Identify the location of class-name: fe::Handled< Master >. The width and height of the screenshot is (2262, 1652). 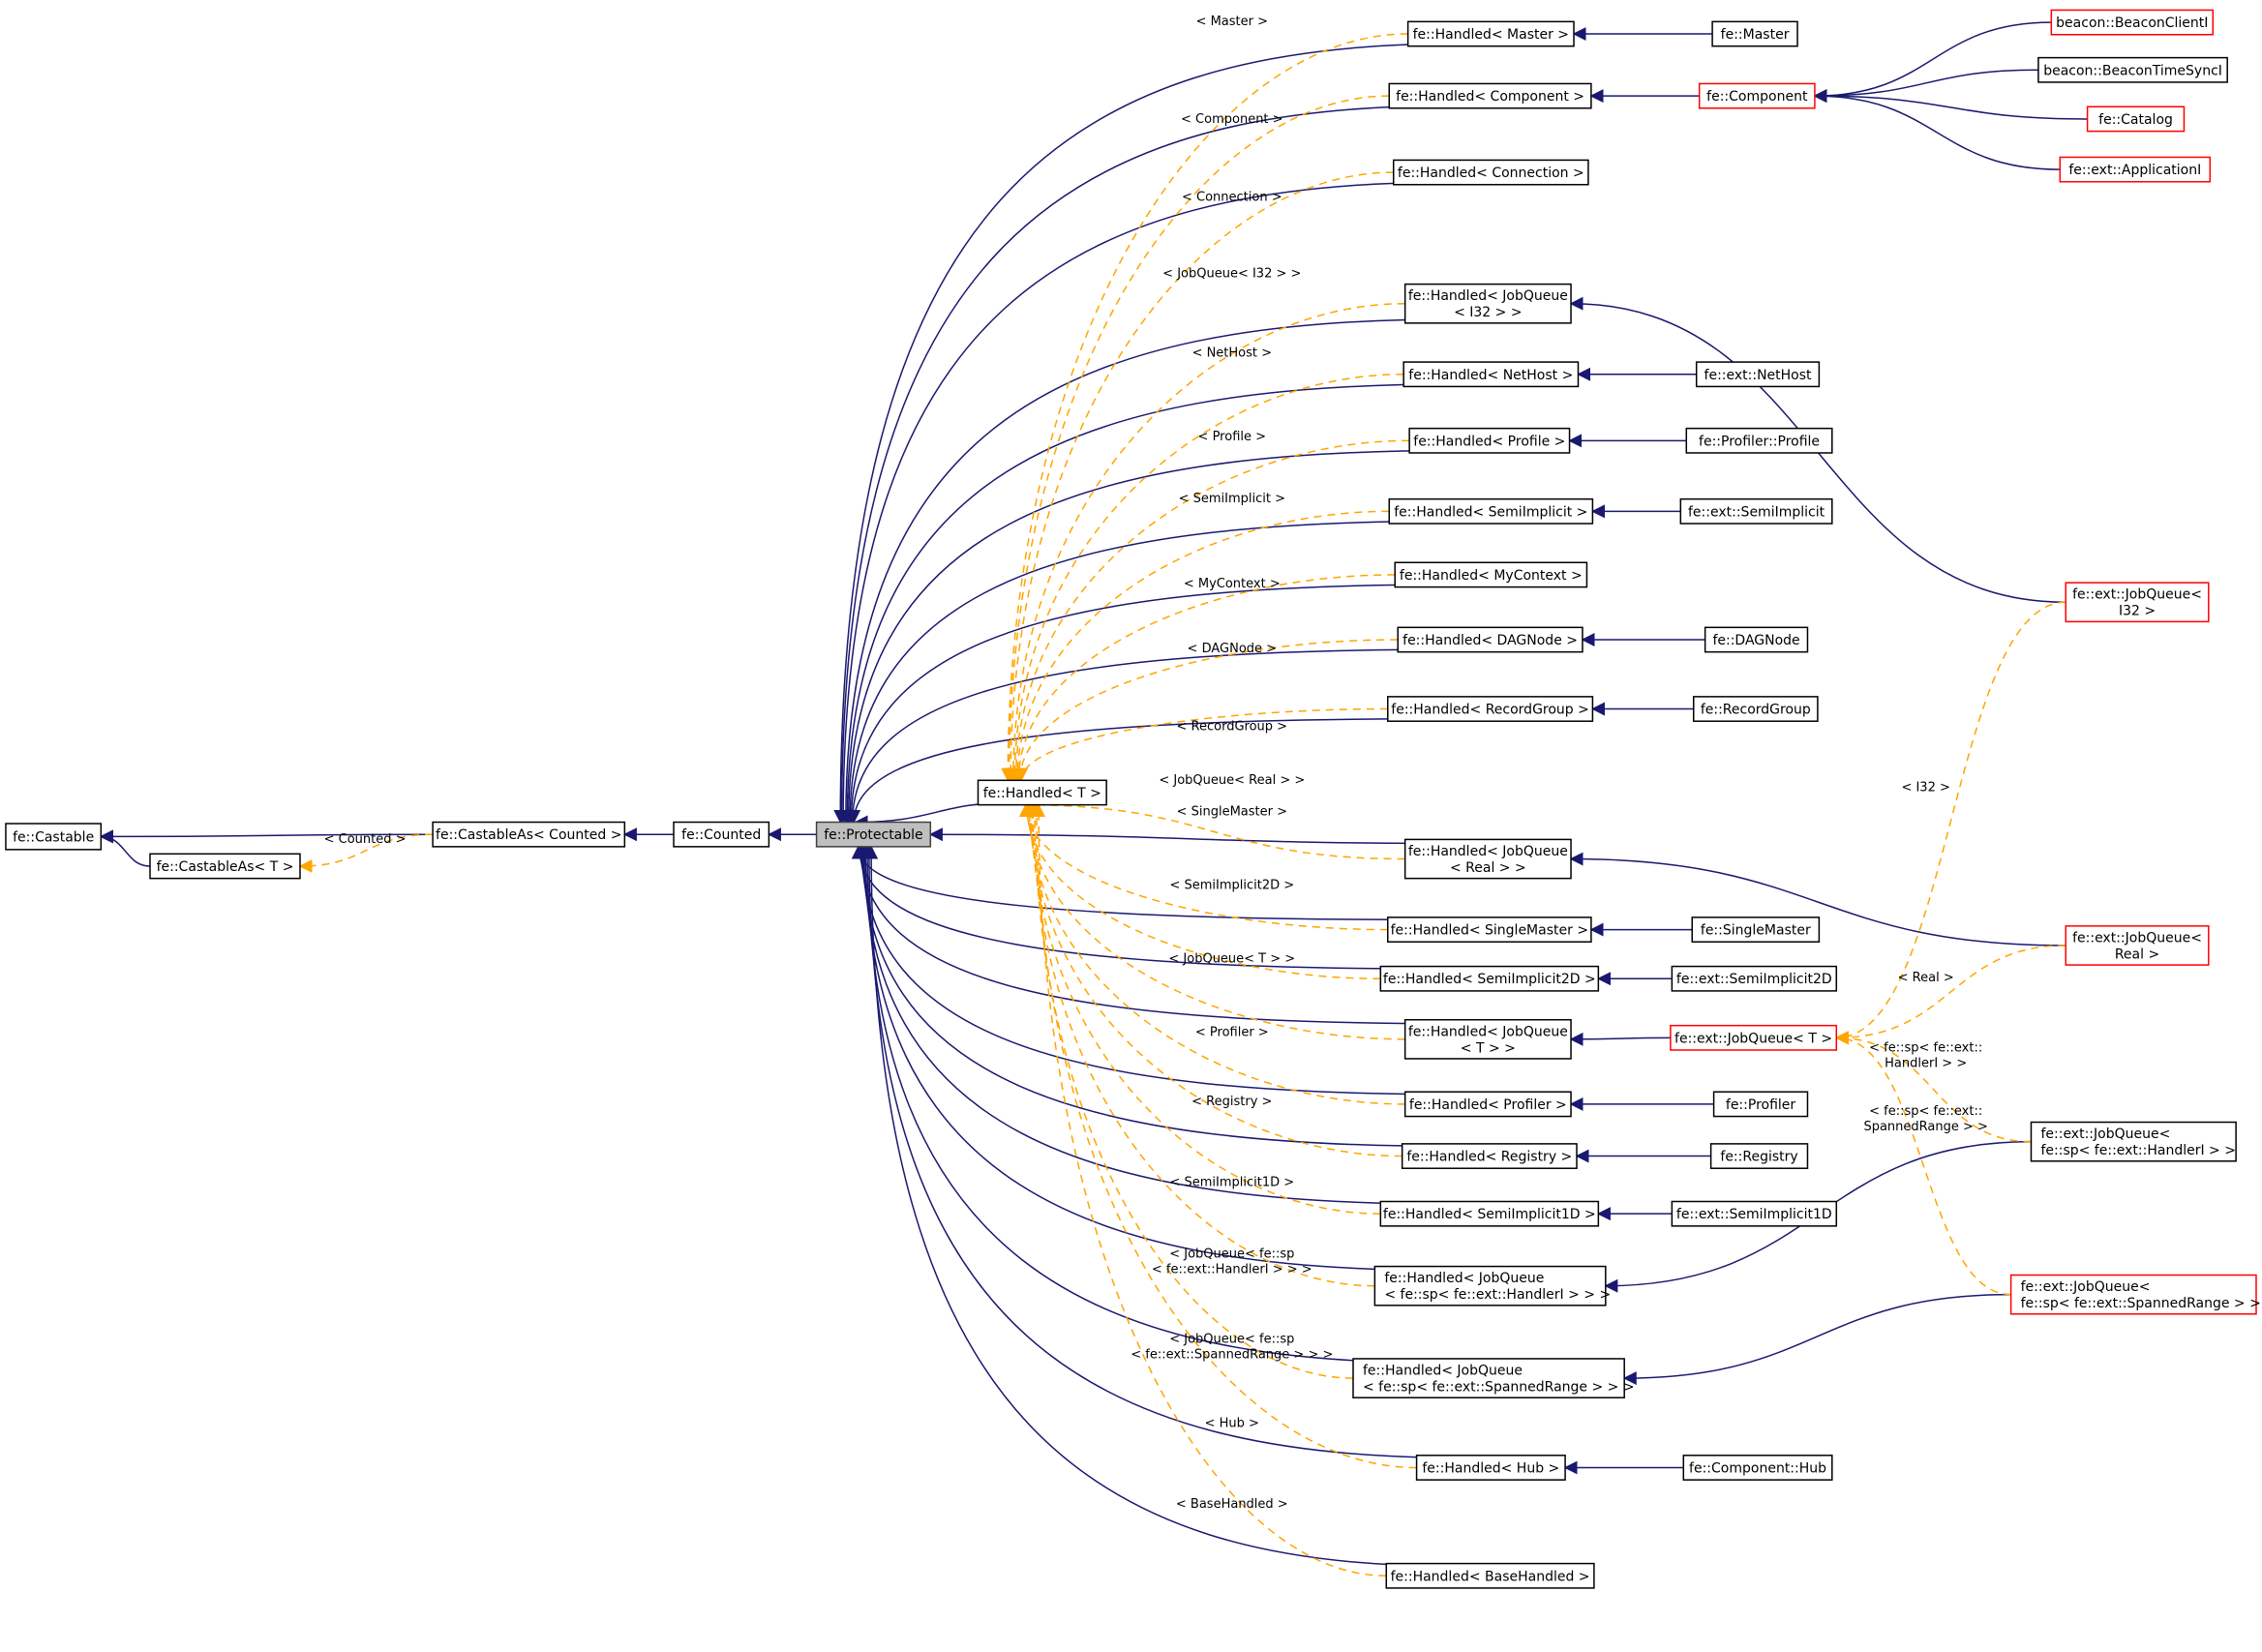
(1491, 35).